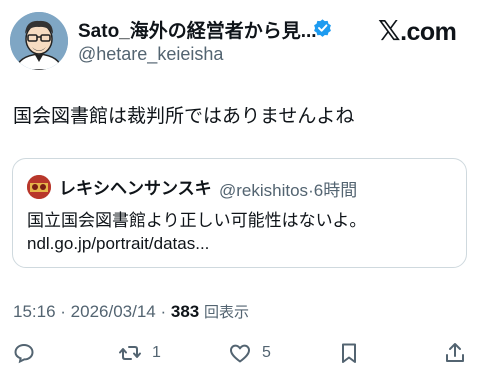 This screenshot has width=480, height=379. Describe the element at coordinates (135, 186) in the screenshot. I see `quoted-author-name: レキシヘンサンスキ` at that location.